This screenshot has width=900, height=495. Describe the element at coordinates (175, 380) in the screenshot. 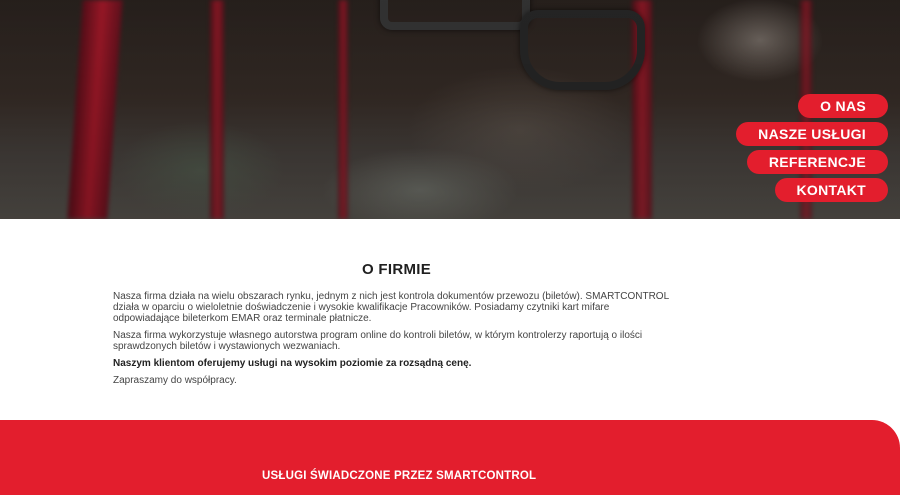

I see `about-paragraph: Zapraszamy do współpracy.` at that location.